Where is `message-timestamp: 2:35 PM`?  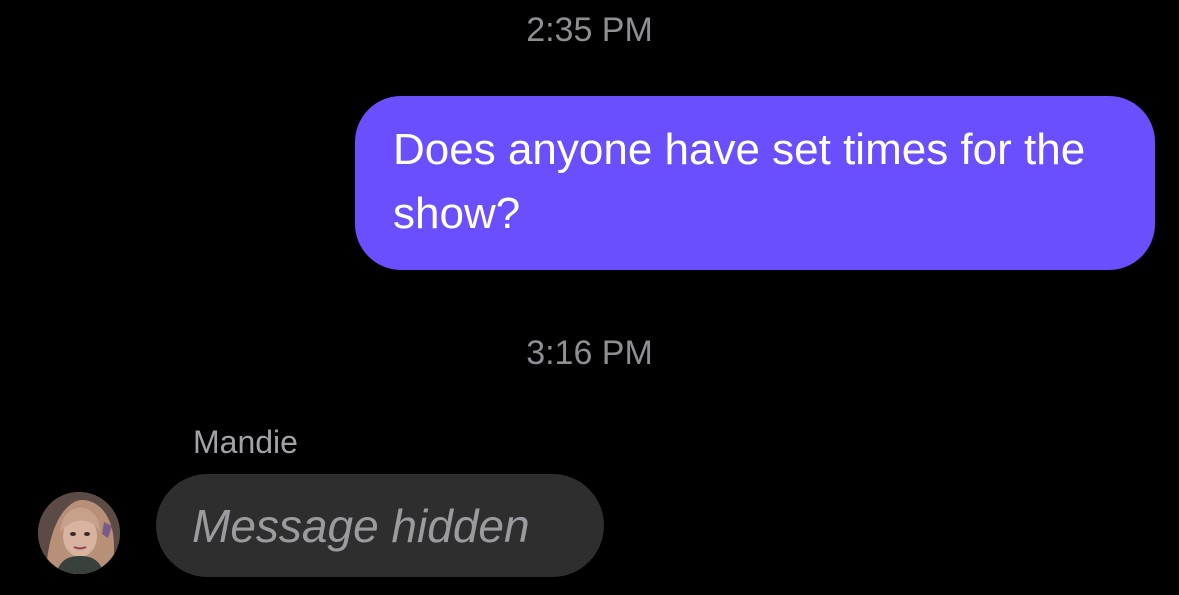 message-timestamp: 2:35 PM is located at coordinates (589, 30).